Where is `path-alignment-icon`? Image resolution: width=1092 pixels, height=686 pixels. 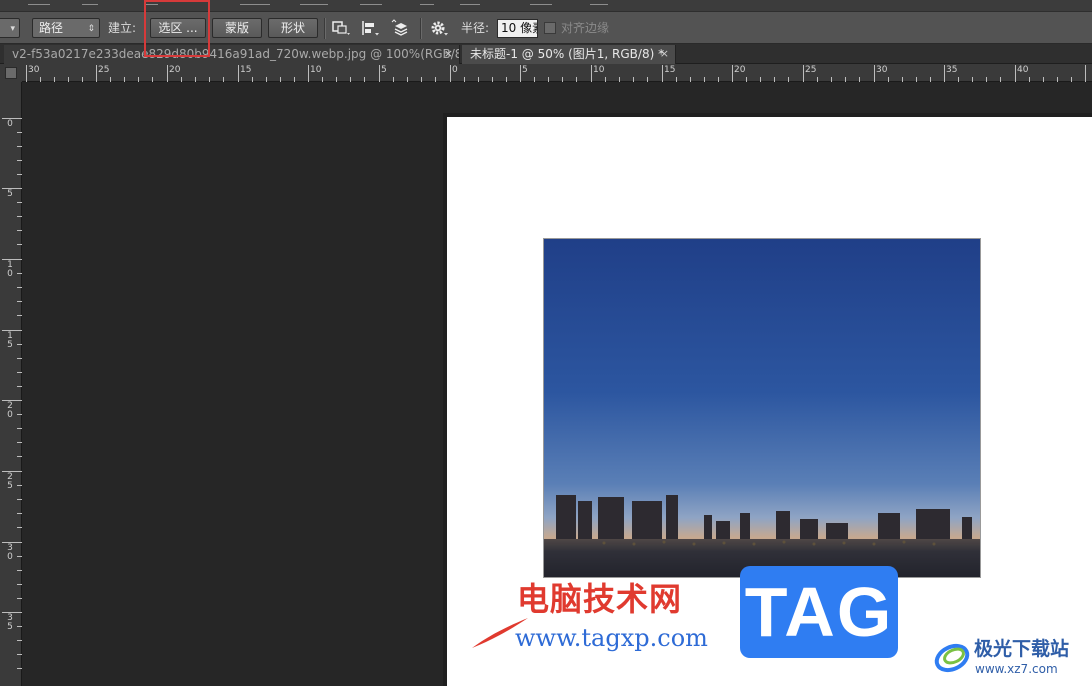 path-alignment-icon is located at coordinates (371, 28).